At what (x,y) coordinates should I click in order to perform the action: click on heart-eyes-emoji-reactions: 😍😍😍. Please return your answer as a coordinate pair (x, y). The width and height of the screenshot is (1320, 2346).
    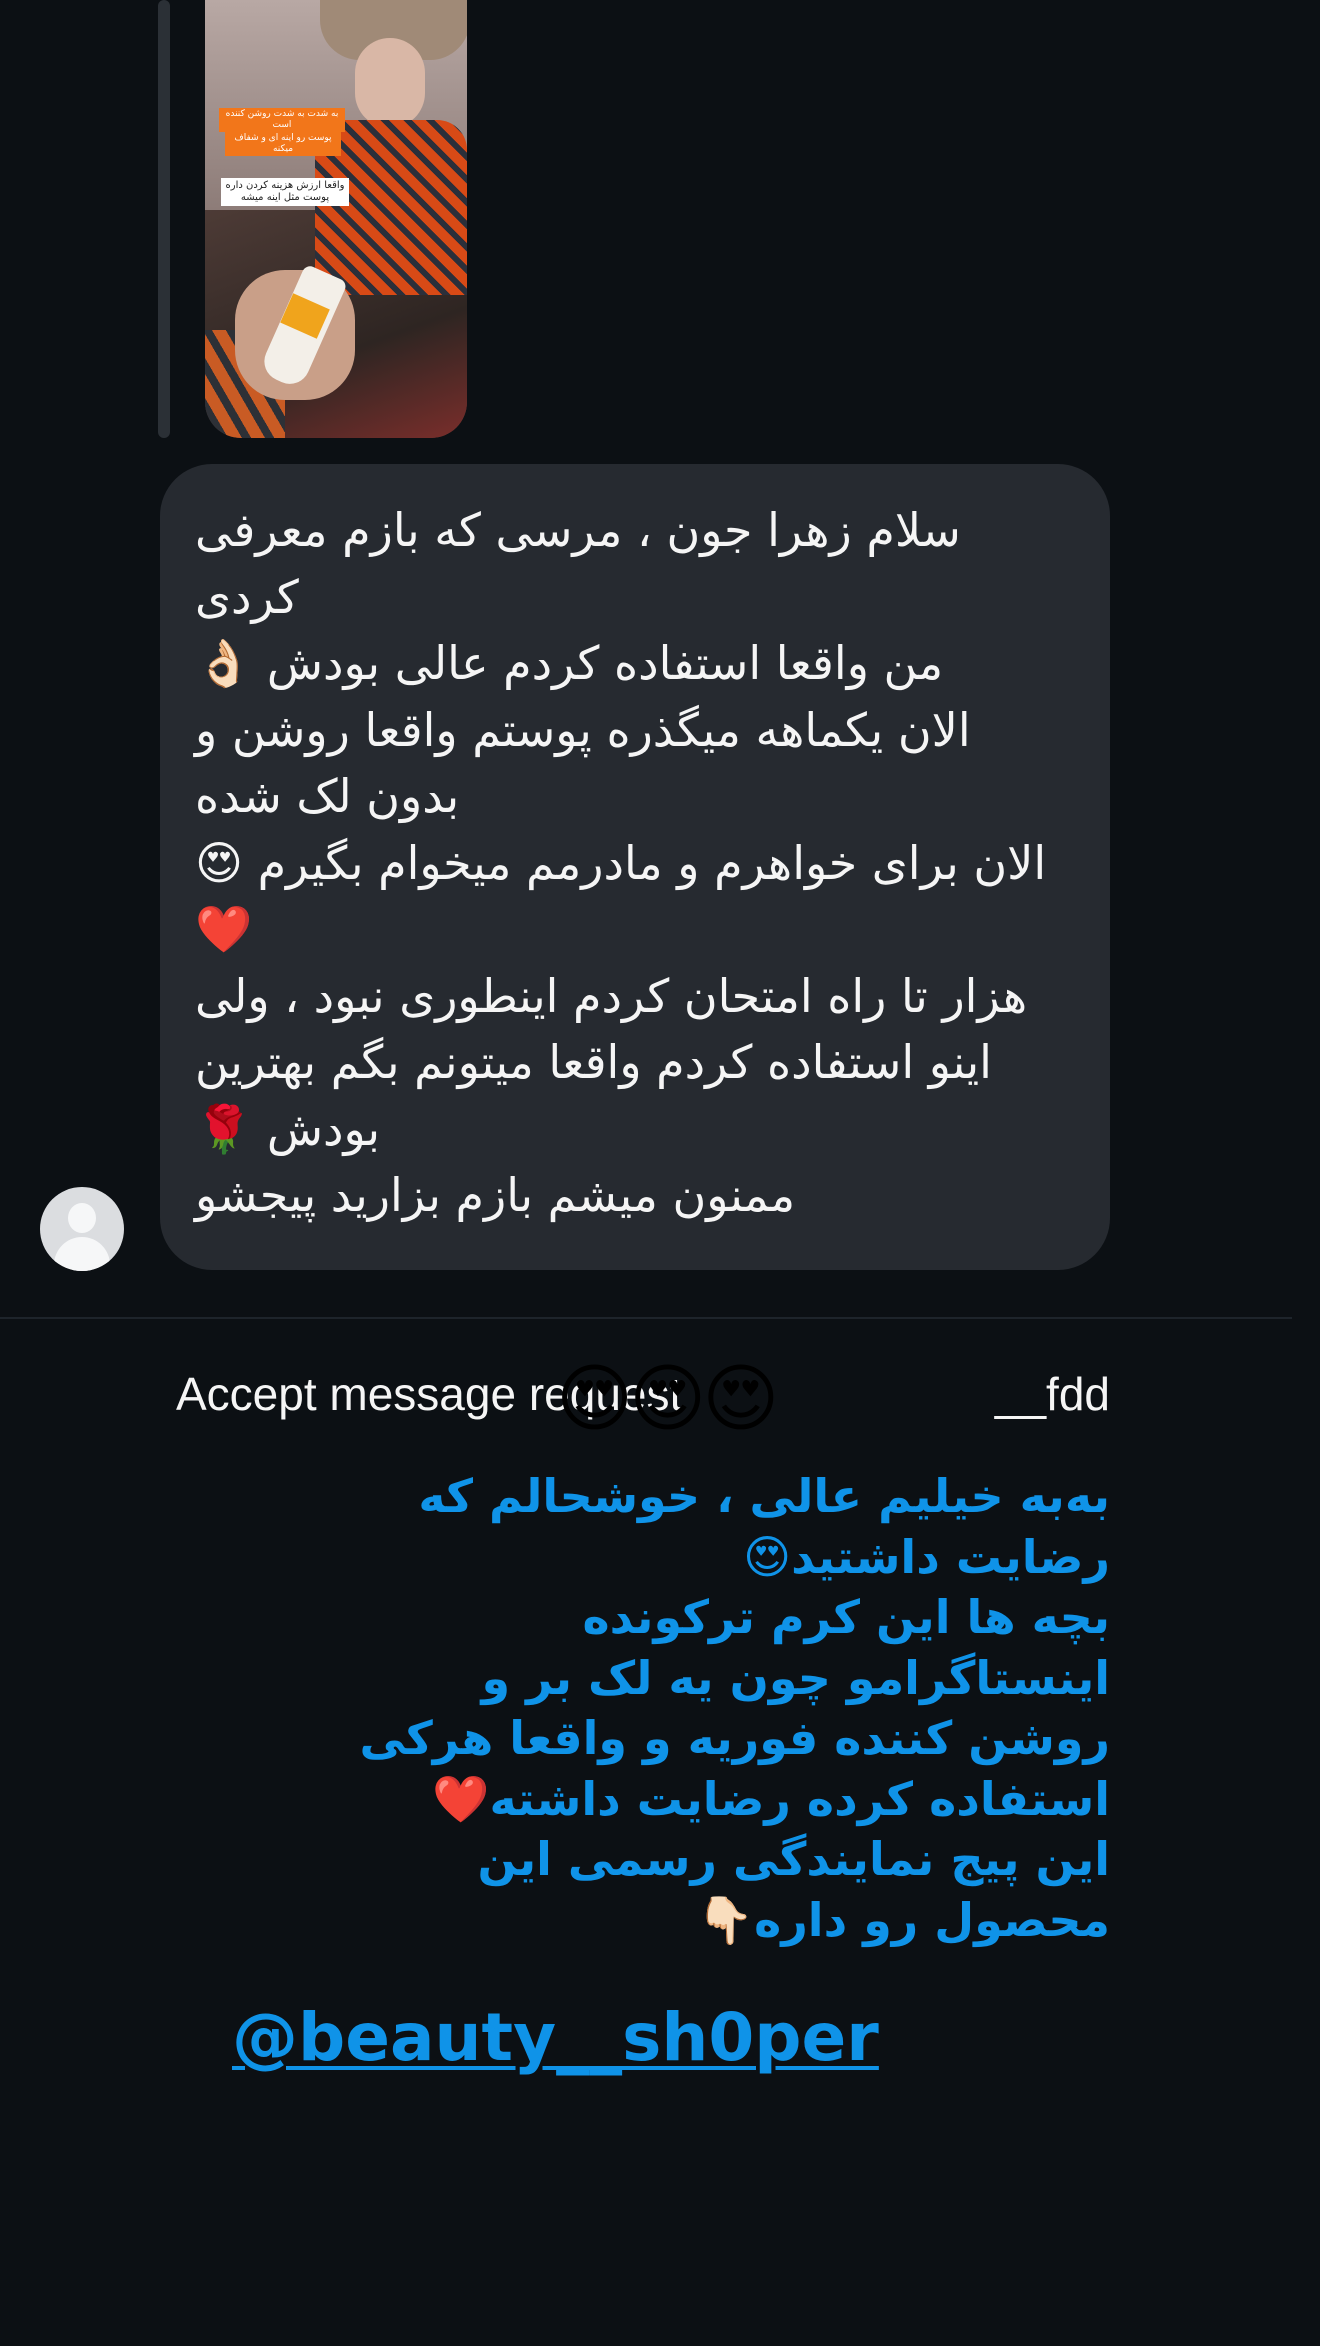
    Looking at the image, I should click on (667, 1399).